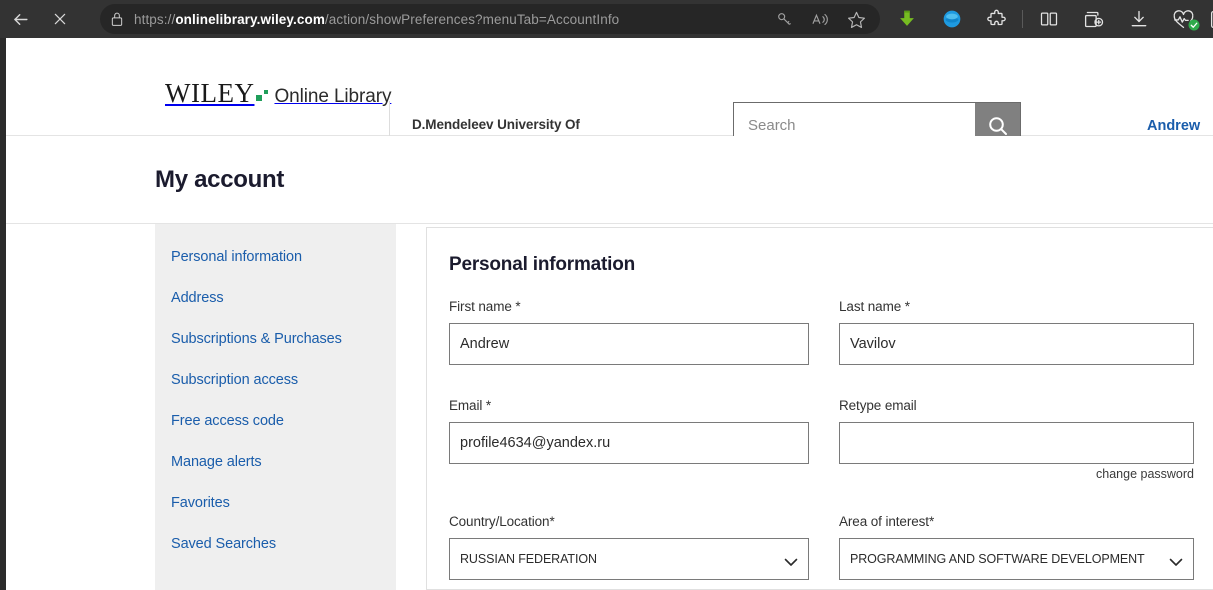 Image resolution: width=1213 pixels, height=590 pixels. Describe the element at coordinates (485, 306) in the screenshot. I see `first-name-label: First name *` at that location.